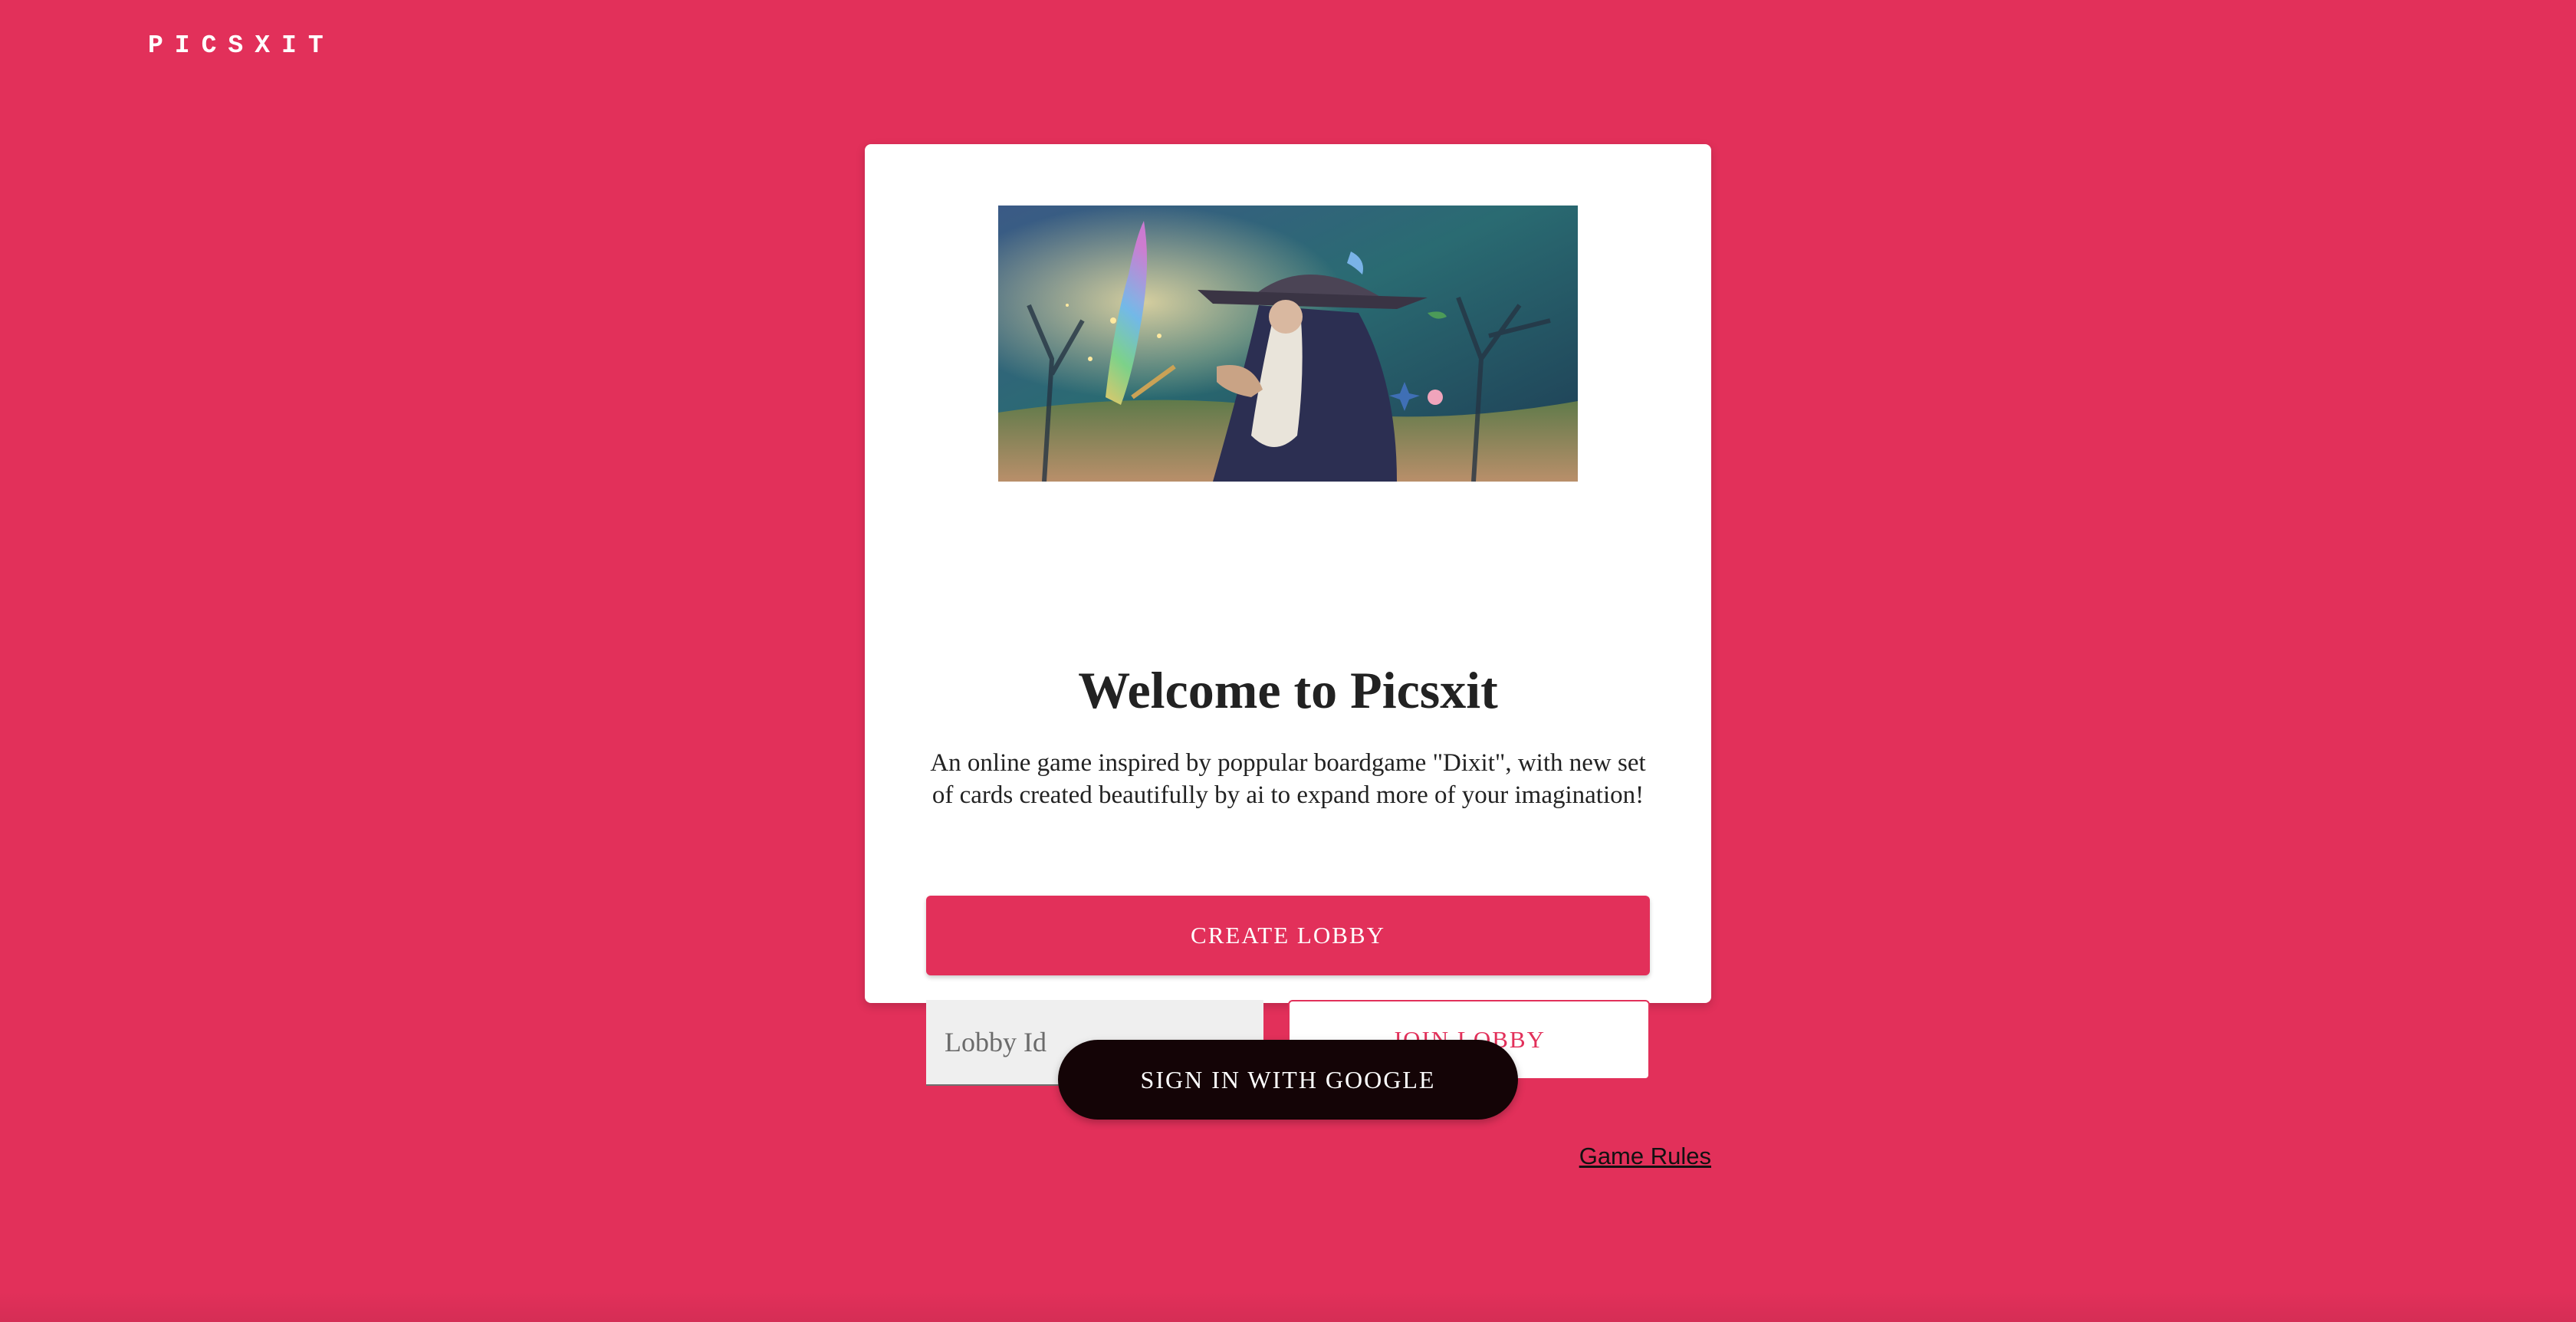 This screenshot has width=2576, height=1322. Describe the element at coordinates (1288, 690) in the screenshot. I see `page-title: Welcome to Picsxit` at that location.